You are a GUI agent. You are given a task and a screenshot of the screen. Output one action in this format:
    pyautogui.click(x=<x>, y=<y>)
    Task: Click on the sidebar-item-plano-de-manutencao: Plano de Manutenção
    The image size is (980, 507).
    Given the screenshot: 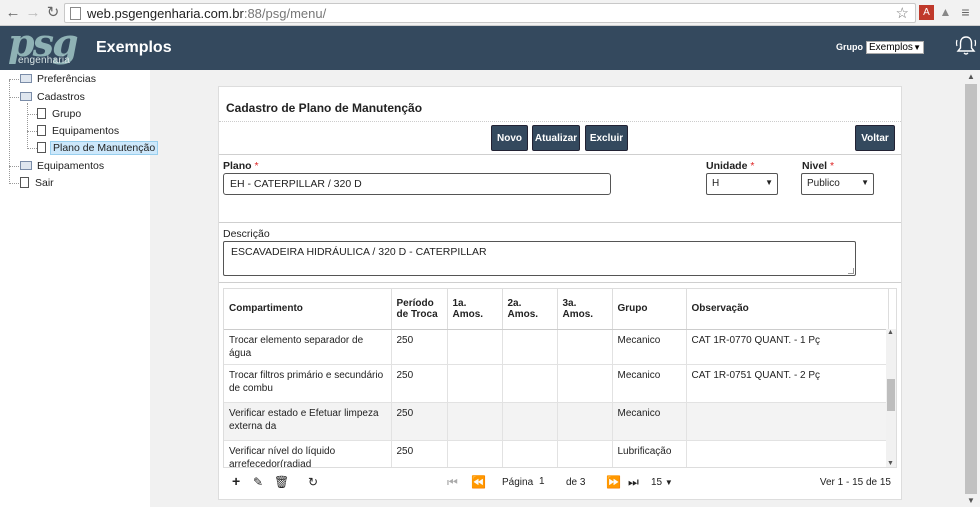 What is the action you would take?
    pyautogui.click(x=98, y=148)
    